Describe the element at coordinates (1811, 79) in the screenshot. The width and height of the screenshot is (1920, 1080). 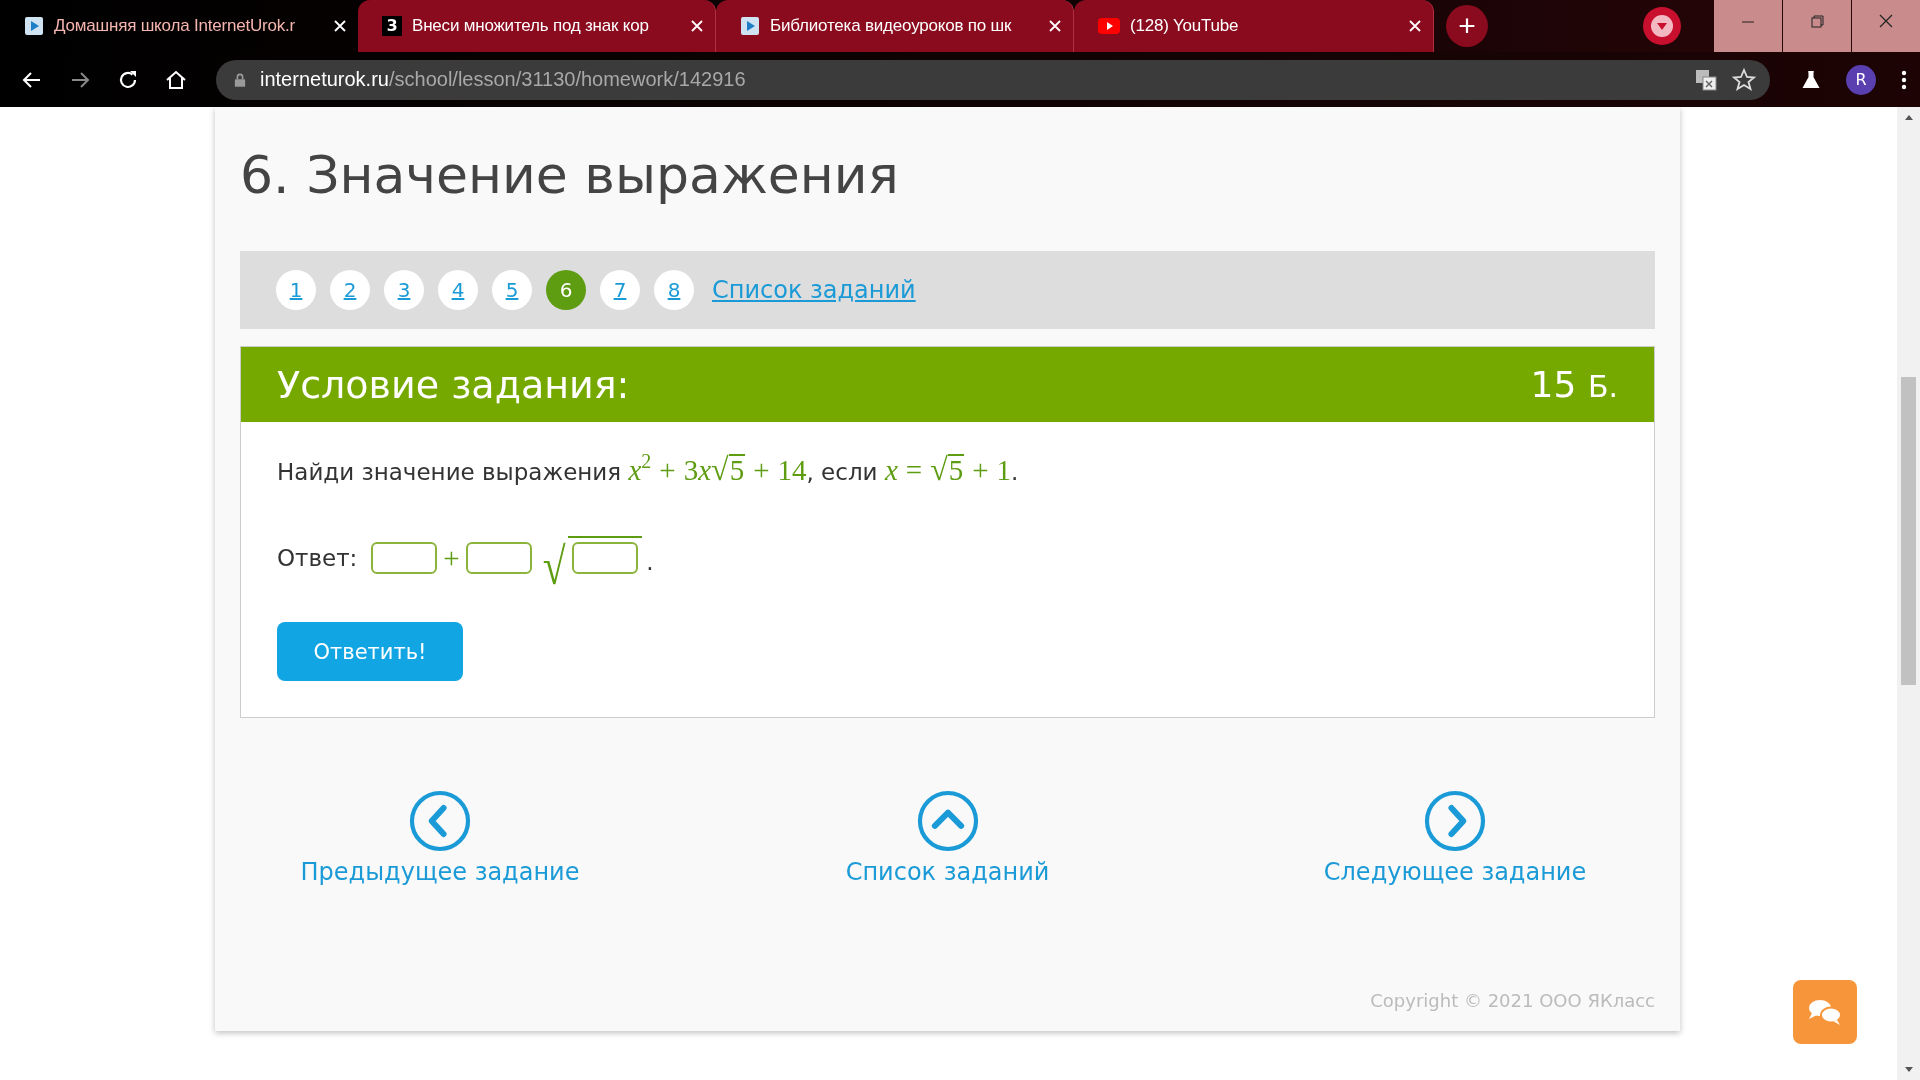
I see `flask-icon` at that location.